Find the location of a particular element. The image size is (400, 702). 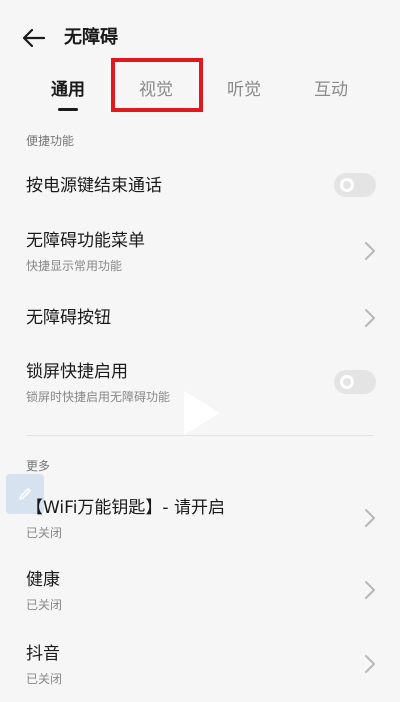

row-power-button-end-call: 按电源键结束通话 is located at coordinates (200, 186).